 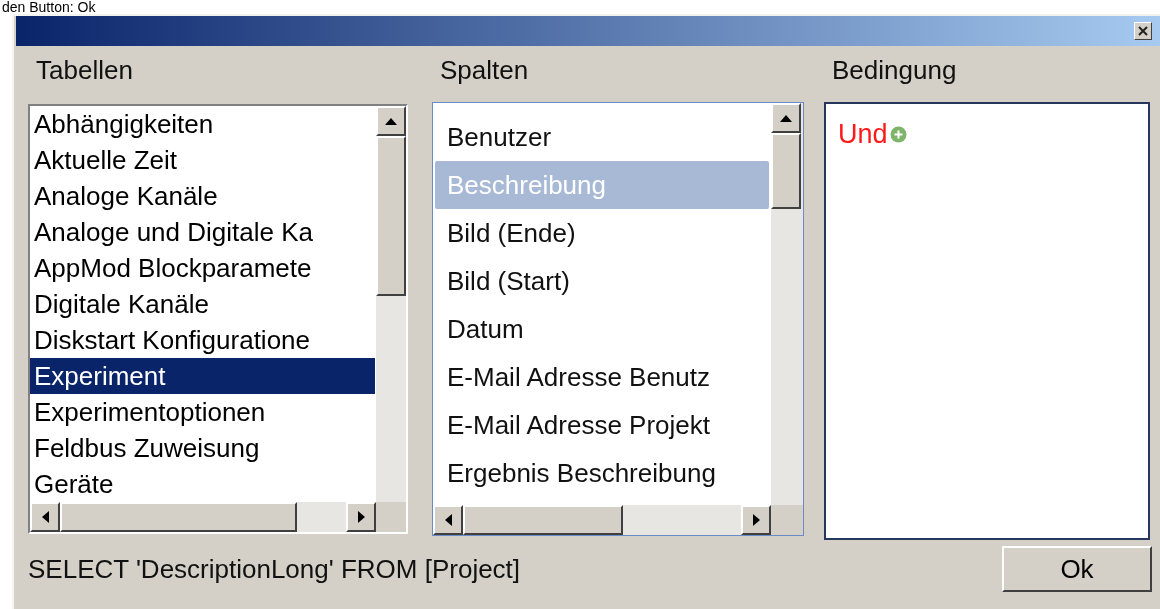 What do you see at coordinates (202, 340) in the screenshot?
I see `table-item: Diskstart Konfiguratione` at bounding box center [202, 340].